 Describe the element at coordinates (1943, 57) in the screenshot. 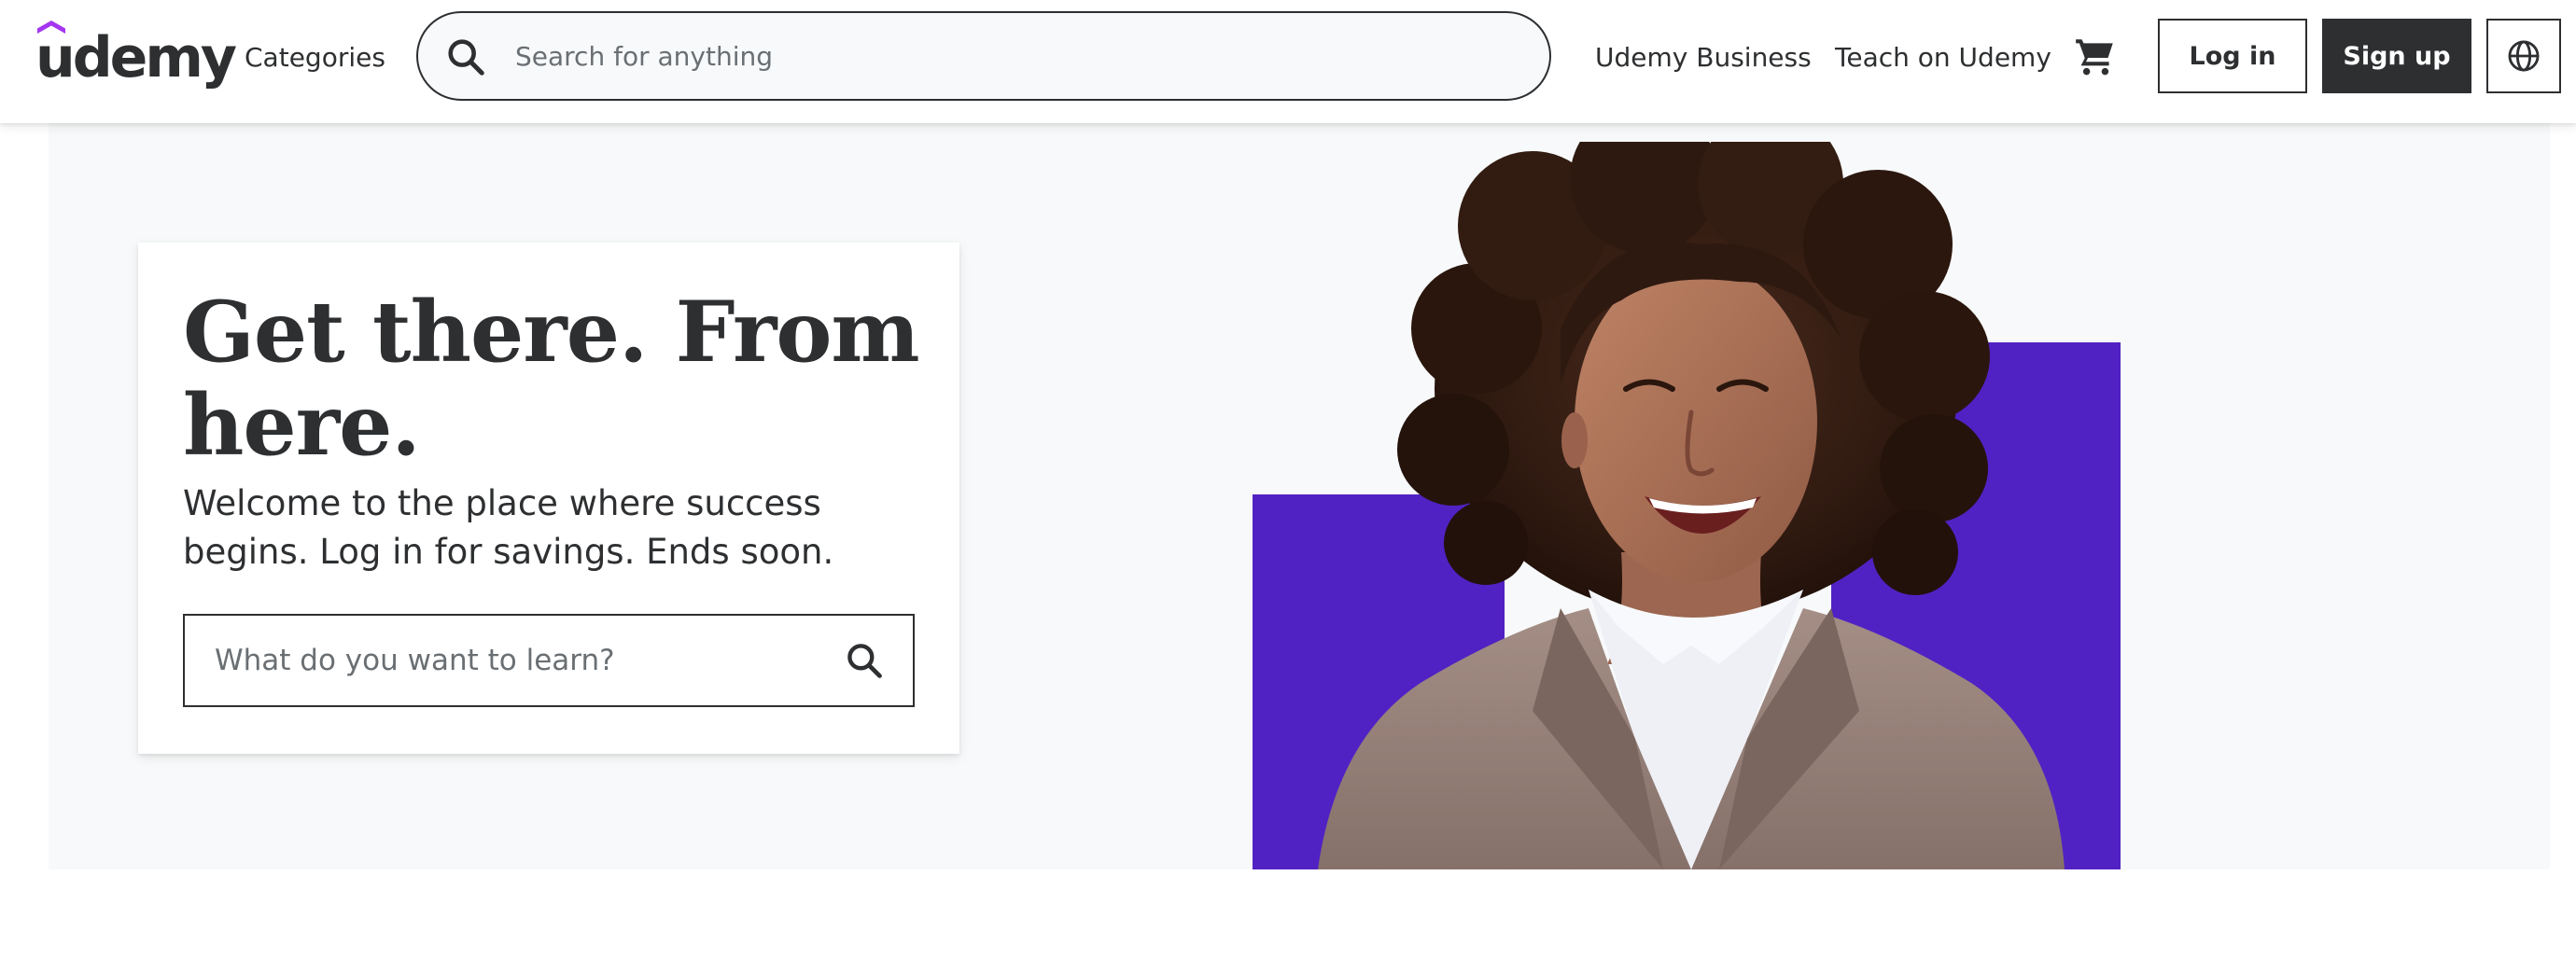

I see `teach-on-udemy-link: Teach on Udemy` at that location.